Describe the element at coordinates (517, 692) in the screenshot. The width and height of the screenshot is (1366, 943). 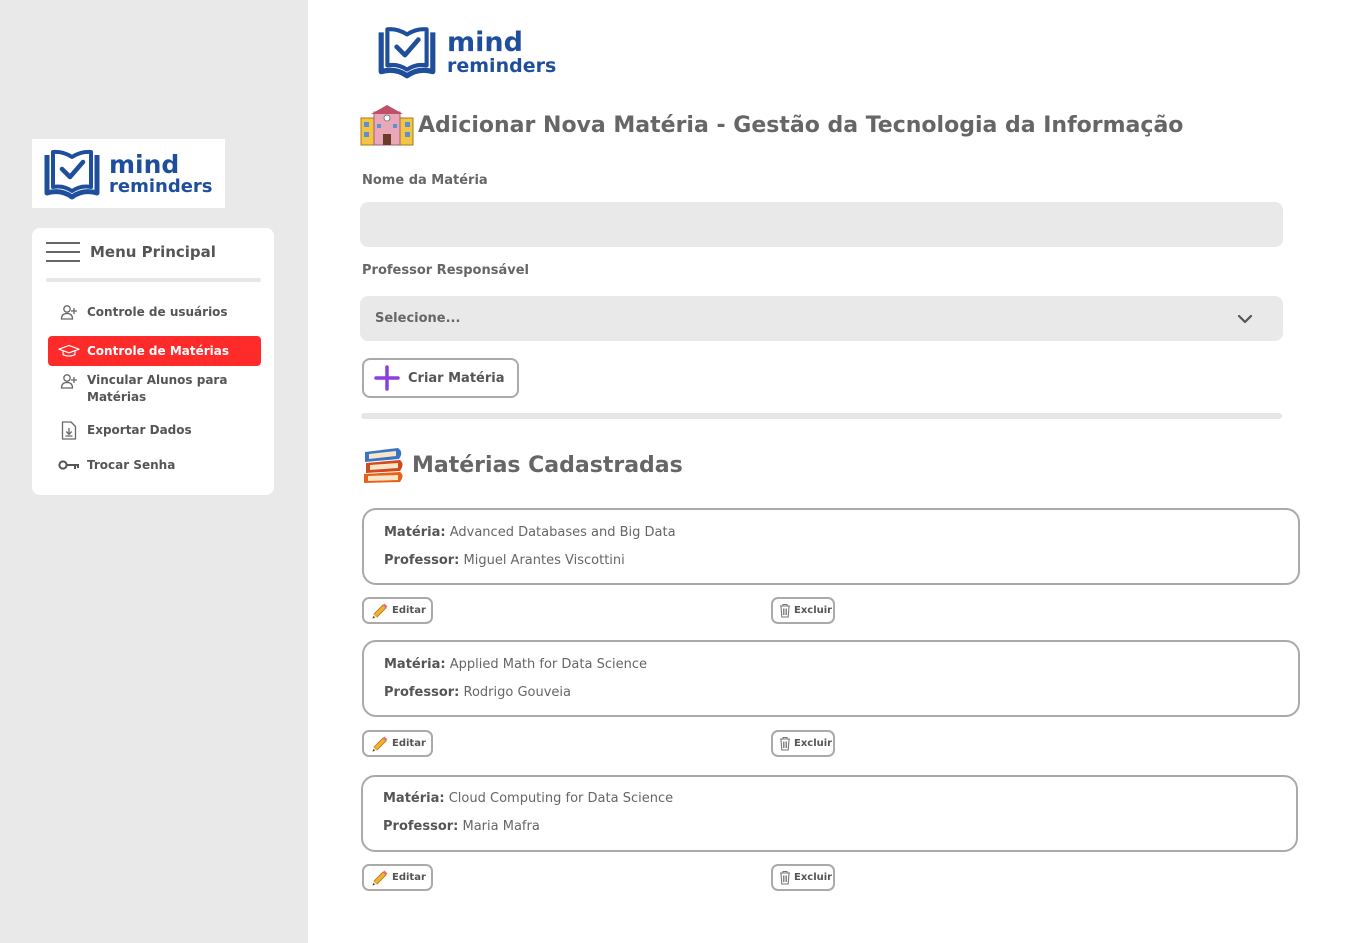
I see `subject-professor: Rodrigo Gouveia` at that location.